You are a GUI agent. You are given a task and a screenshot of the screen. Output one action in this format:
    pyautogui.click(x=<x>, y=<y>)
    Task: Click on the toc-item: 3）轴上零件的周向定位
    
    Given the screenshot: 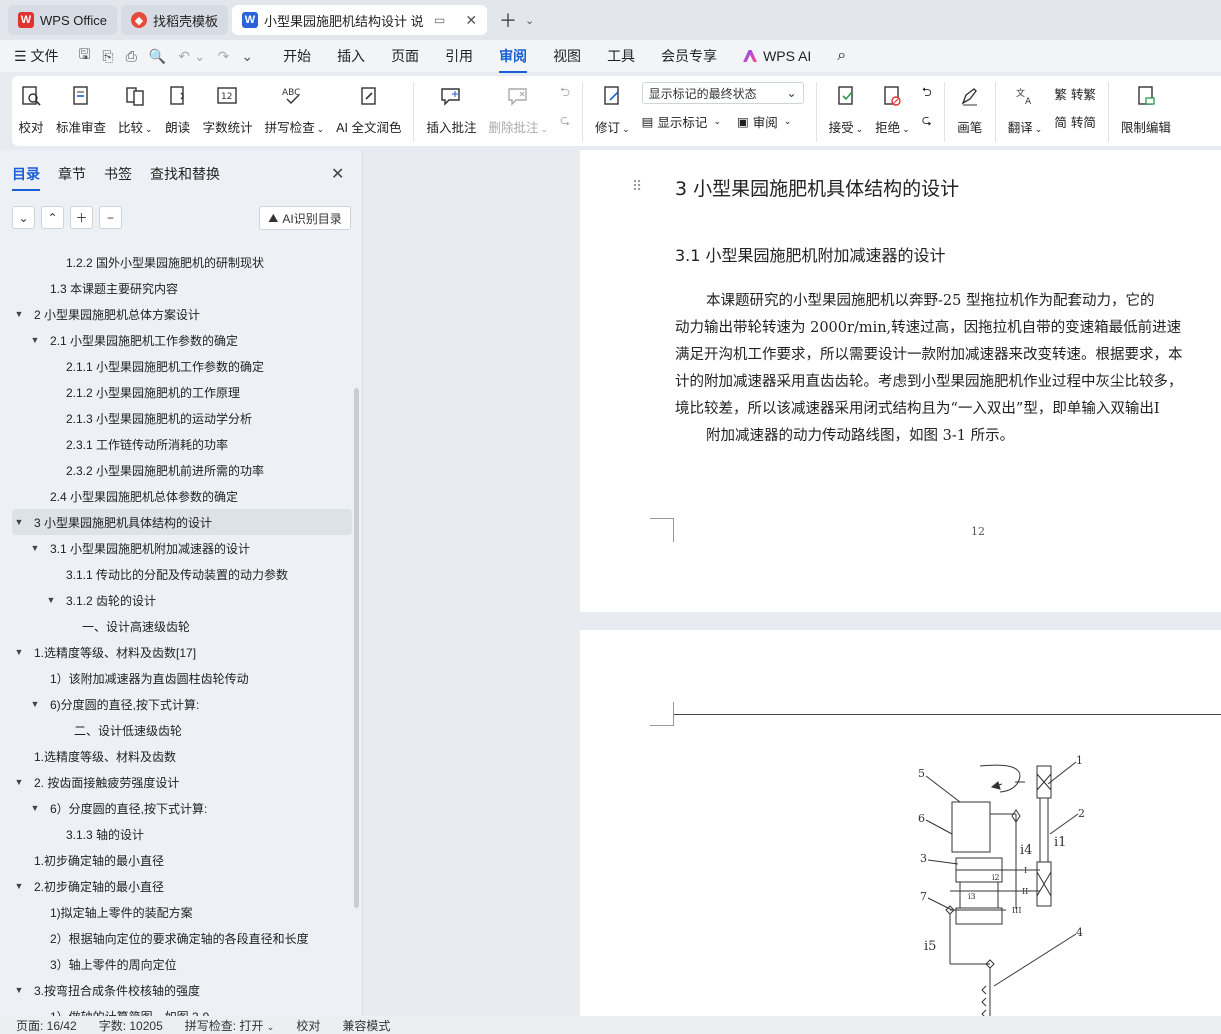 What is the action you would take?
    pyautogui.click(x=182, y=964)
    